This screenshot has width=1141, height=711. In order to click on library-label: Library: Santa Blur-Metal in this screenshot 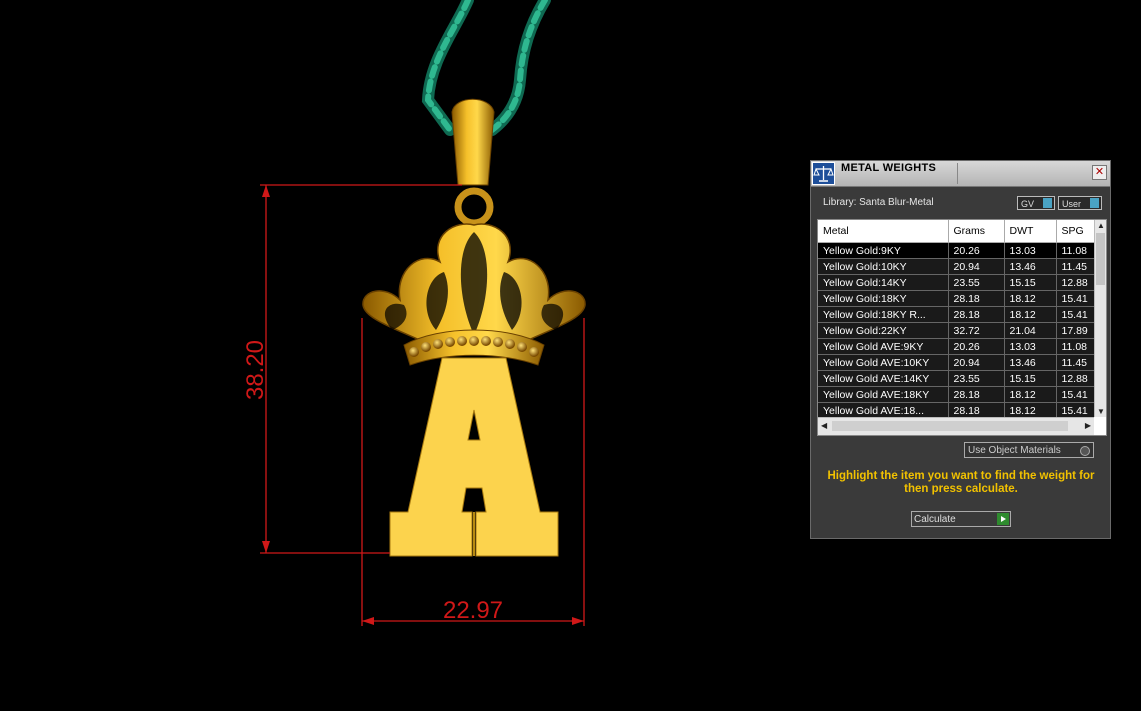, I will do `click(878, 202)`.